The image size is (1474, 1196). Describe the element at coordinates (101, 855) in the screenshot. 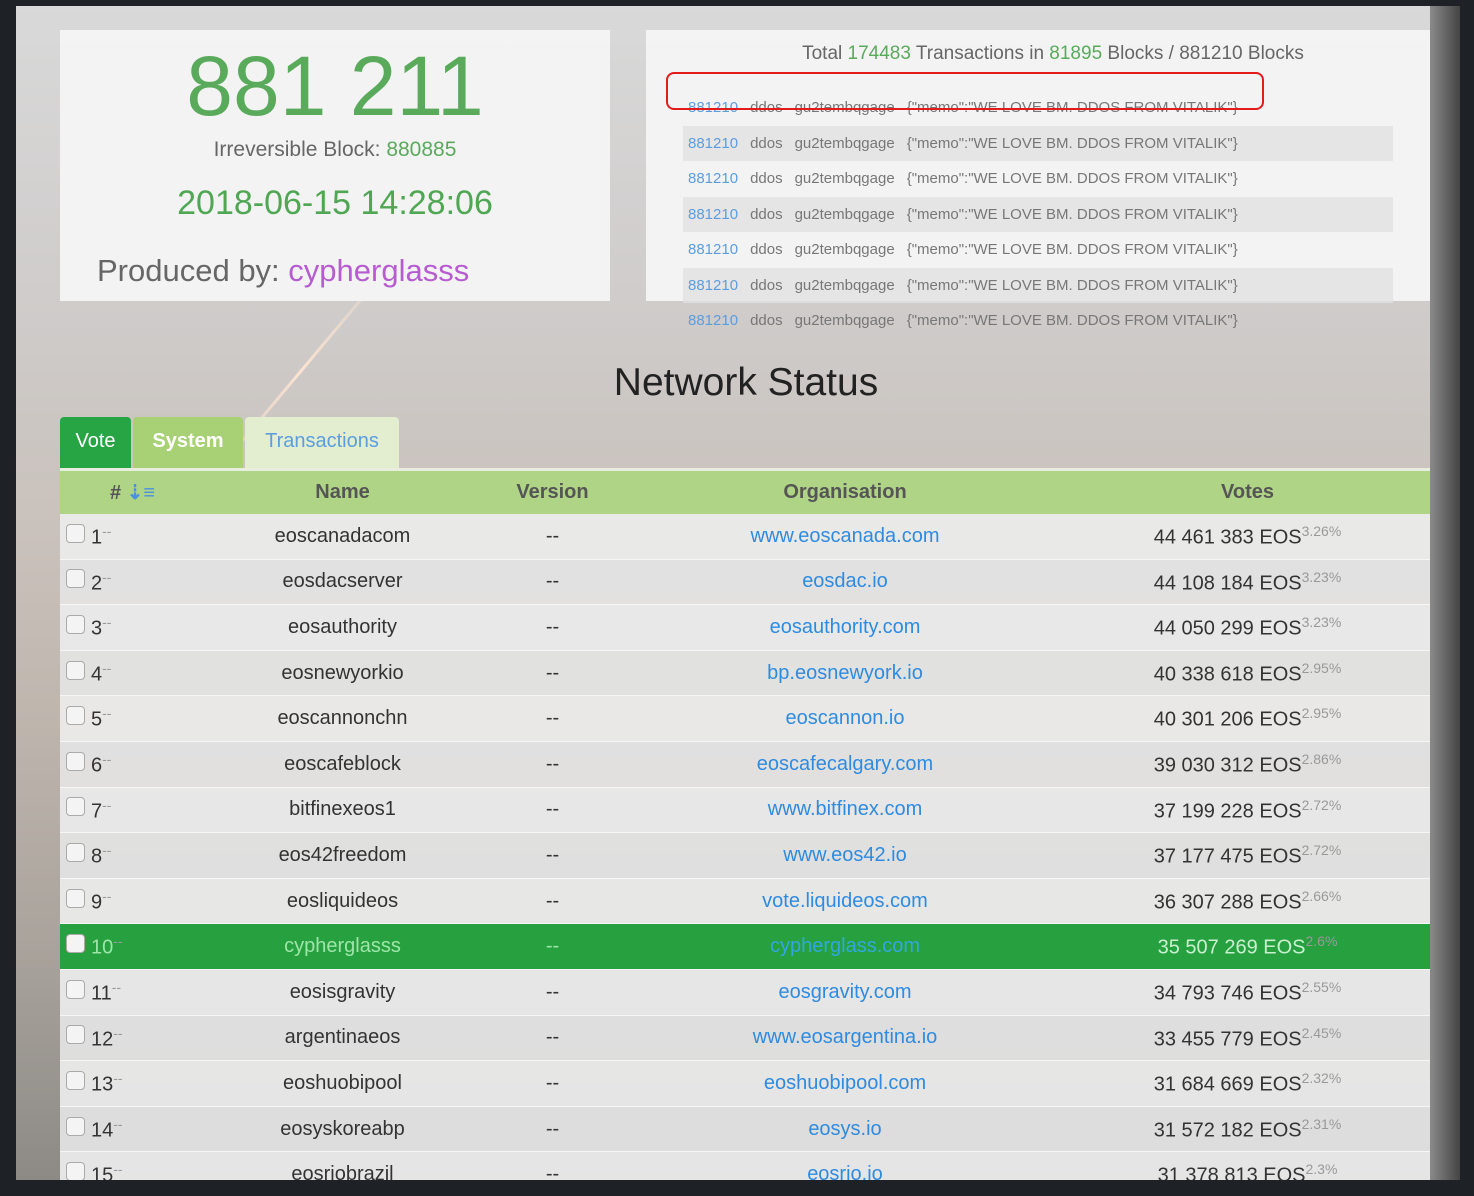

I see `rank: 8--` at that location.